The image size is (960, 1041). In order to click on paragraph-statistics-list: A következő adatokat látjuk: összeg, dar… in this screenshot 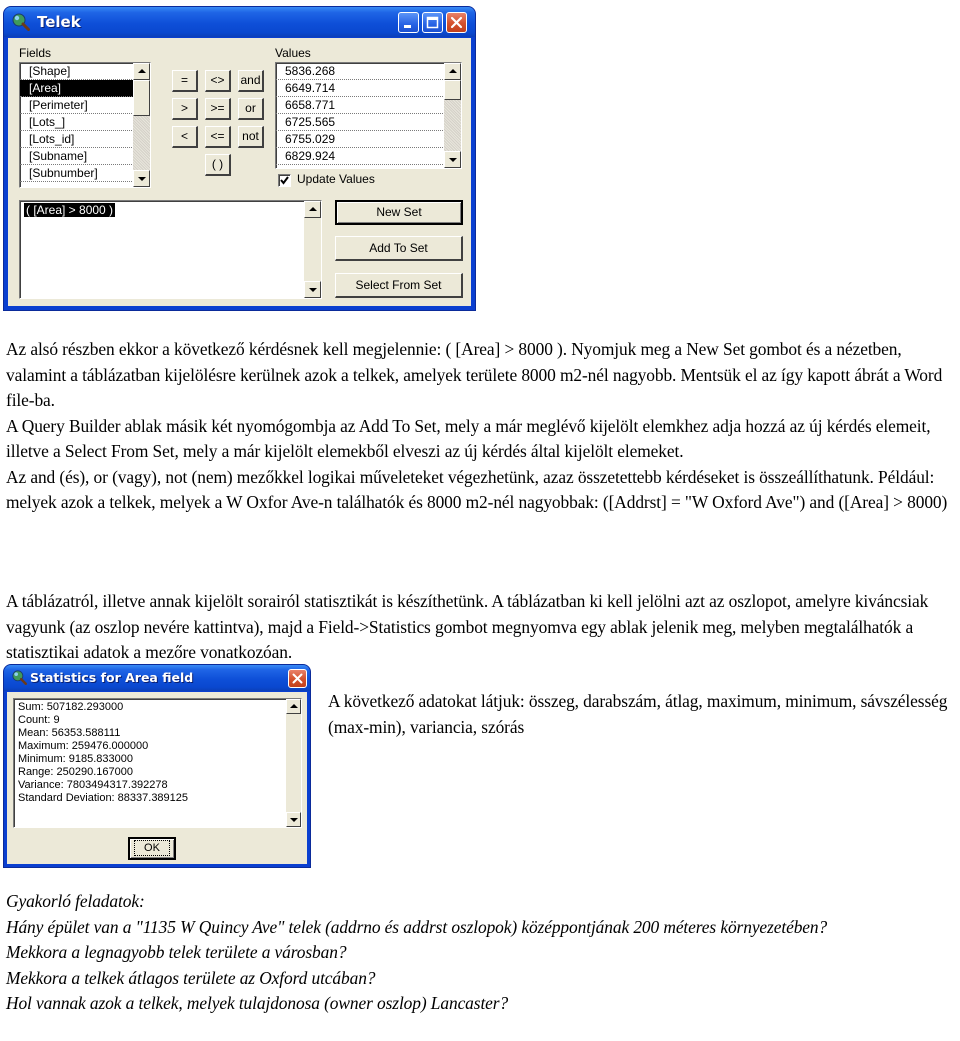, I will do `click(638, 714)`.